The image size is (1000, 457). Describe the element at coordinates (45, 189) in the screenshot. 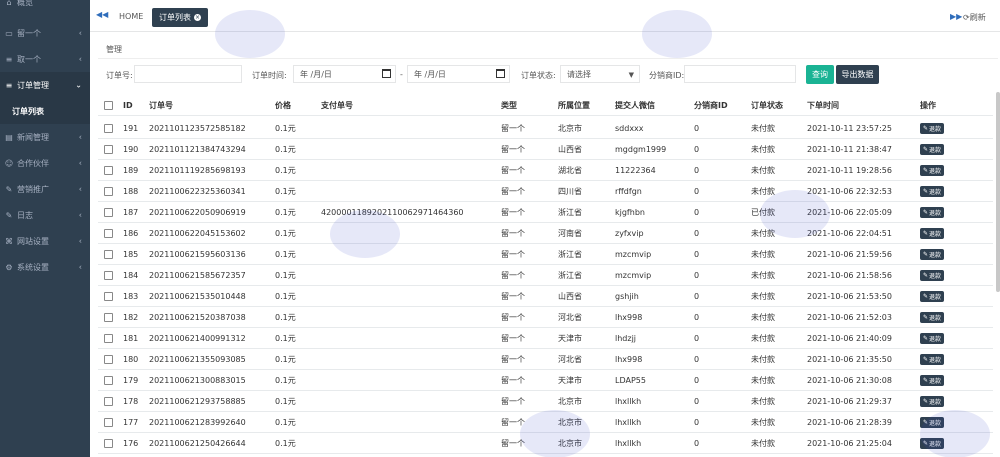

I see `sidebar-item-marketing: ✎ 营销推广 ‹` at that location.